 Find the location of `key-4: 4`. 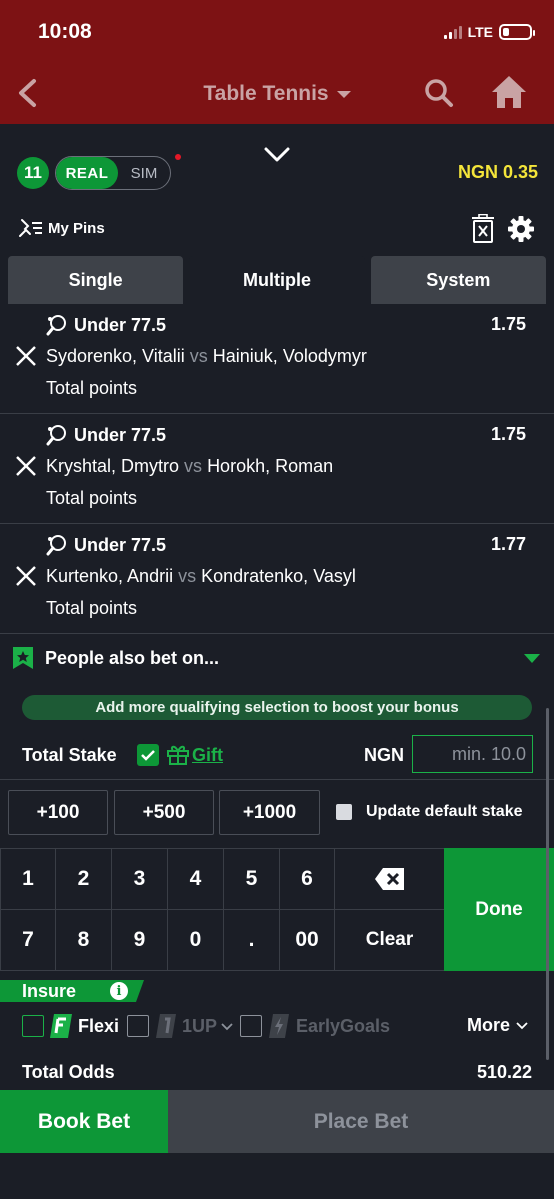

key-4: 4 is located at coordinates (195, 879).